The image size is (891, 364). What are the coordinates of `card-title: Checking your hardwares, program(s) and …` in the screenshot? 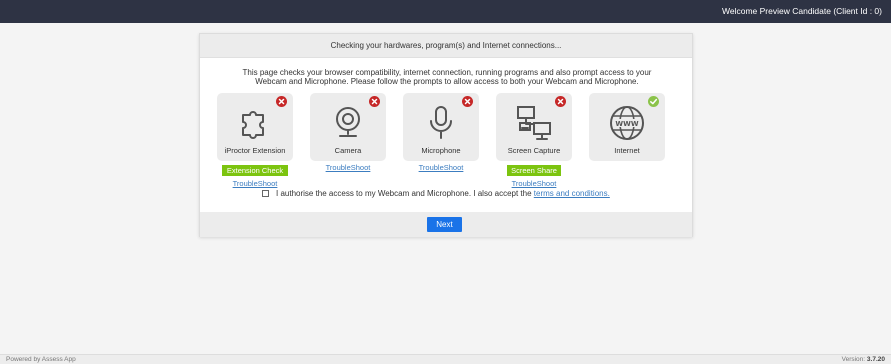 It's located at (446, 46).